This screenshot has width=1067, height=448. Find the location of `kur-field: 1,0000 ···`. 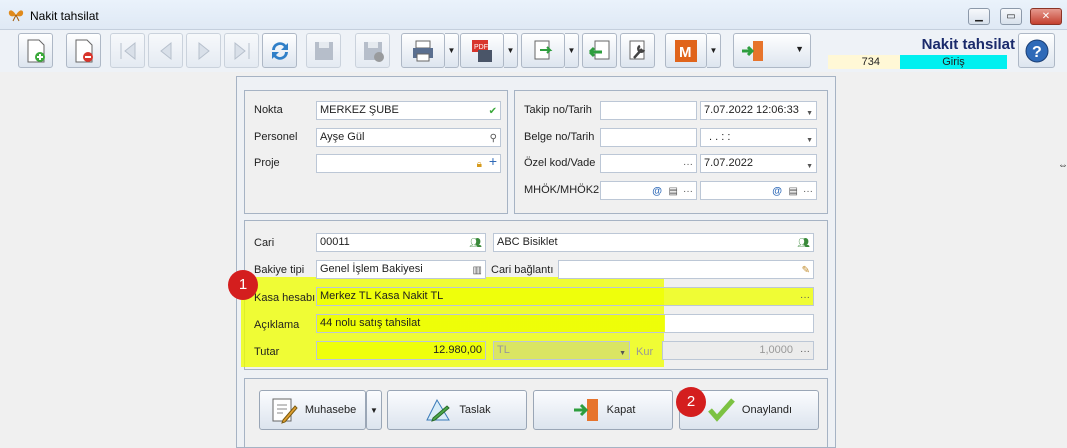

kur-field: 1,0000 ··· is located at coordinates (738, 350).